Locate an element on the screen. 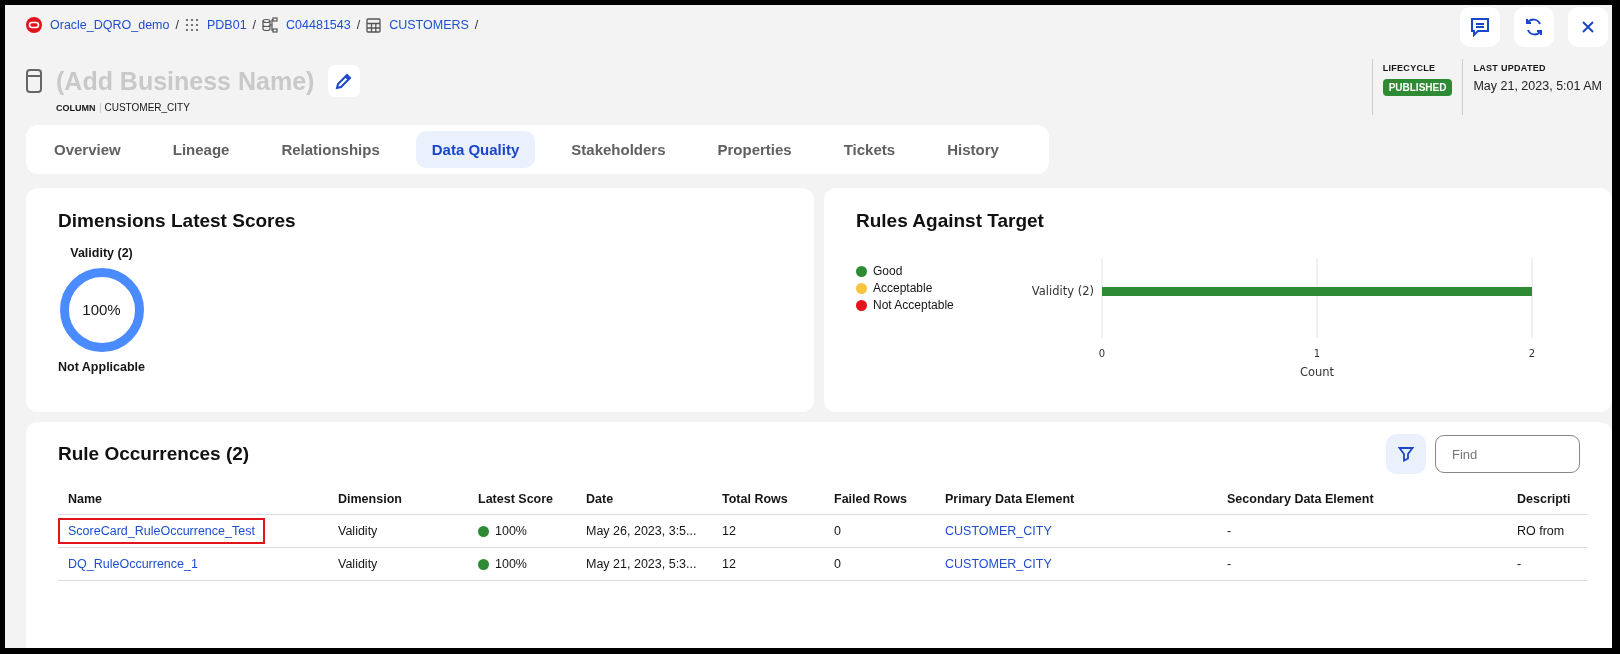 This screenshot has height=654, width=1620. tab: Properties is located at coordinates (754, 149).